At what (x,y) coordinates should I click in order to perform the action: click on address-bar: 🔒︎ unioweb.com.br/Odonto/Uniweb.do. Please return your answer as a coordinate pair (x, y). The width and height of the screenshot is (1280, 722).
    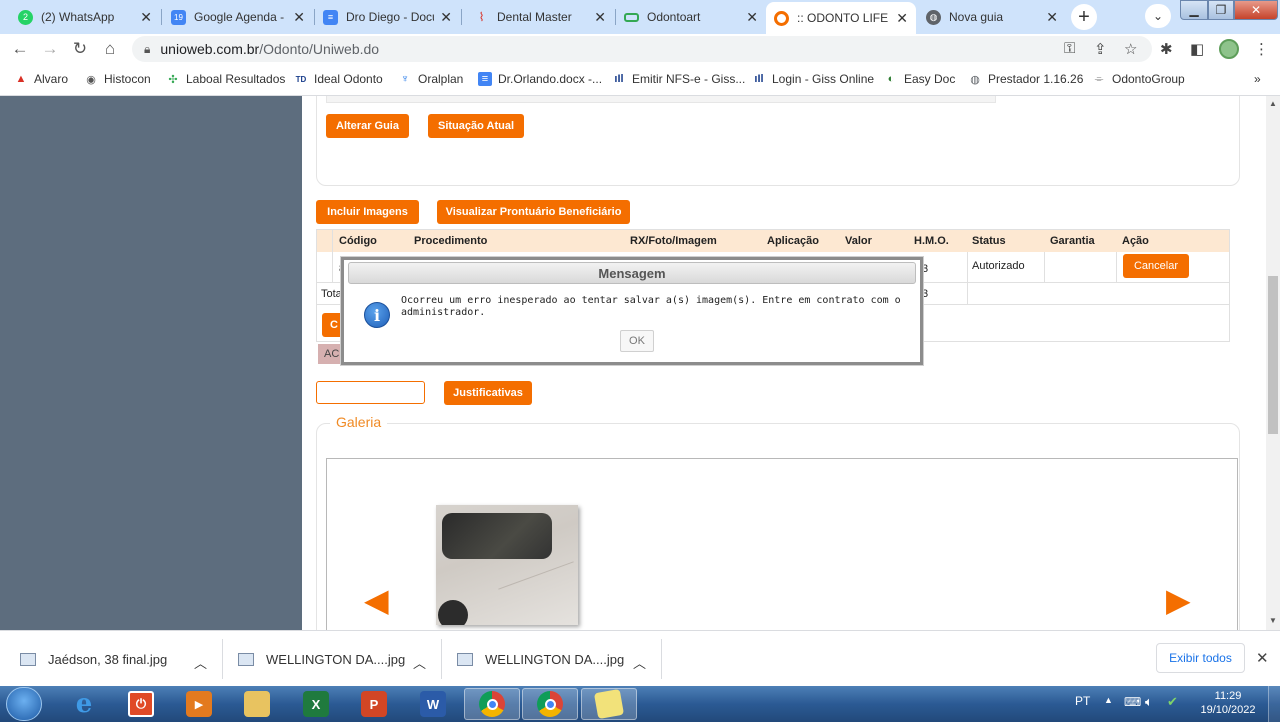
    Looking at the image, I should click on (642, 49).